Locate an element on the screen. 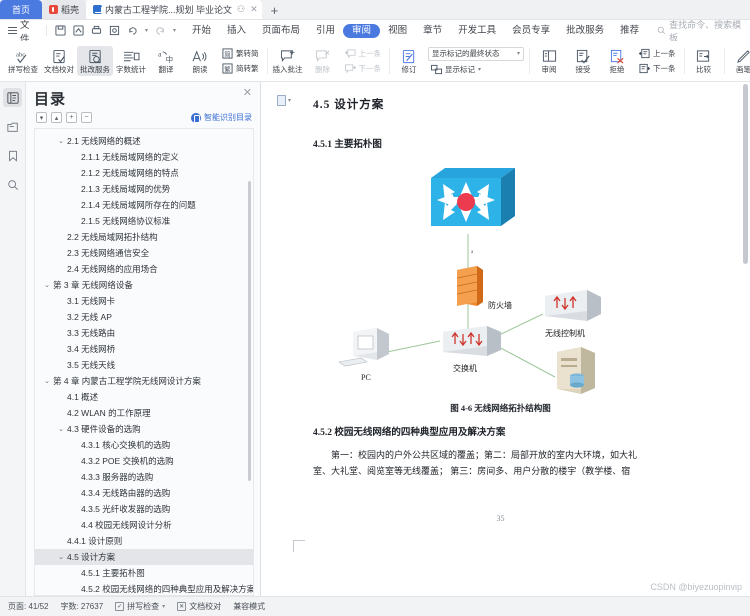 The height and width of the screenshot is (616, 750). toc-item: ⌄4.5.2 校园无线网络的四种典型应用及解决方案 is located at coordinates (144, 588).